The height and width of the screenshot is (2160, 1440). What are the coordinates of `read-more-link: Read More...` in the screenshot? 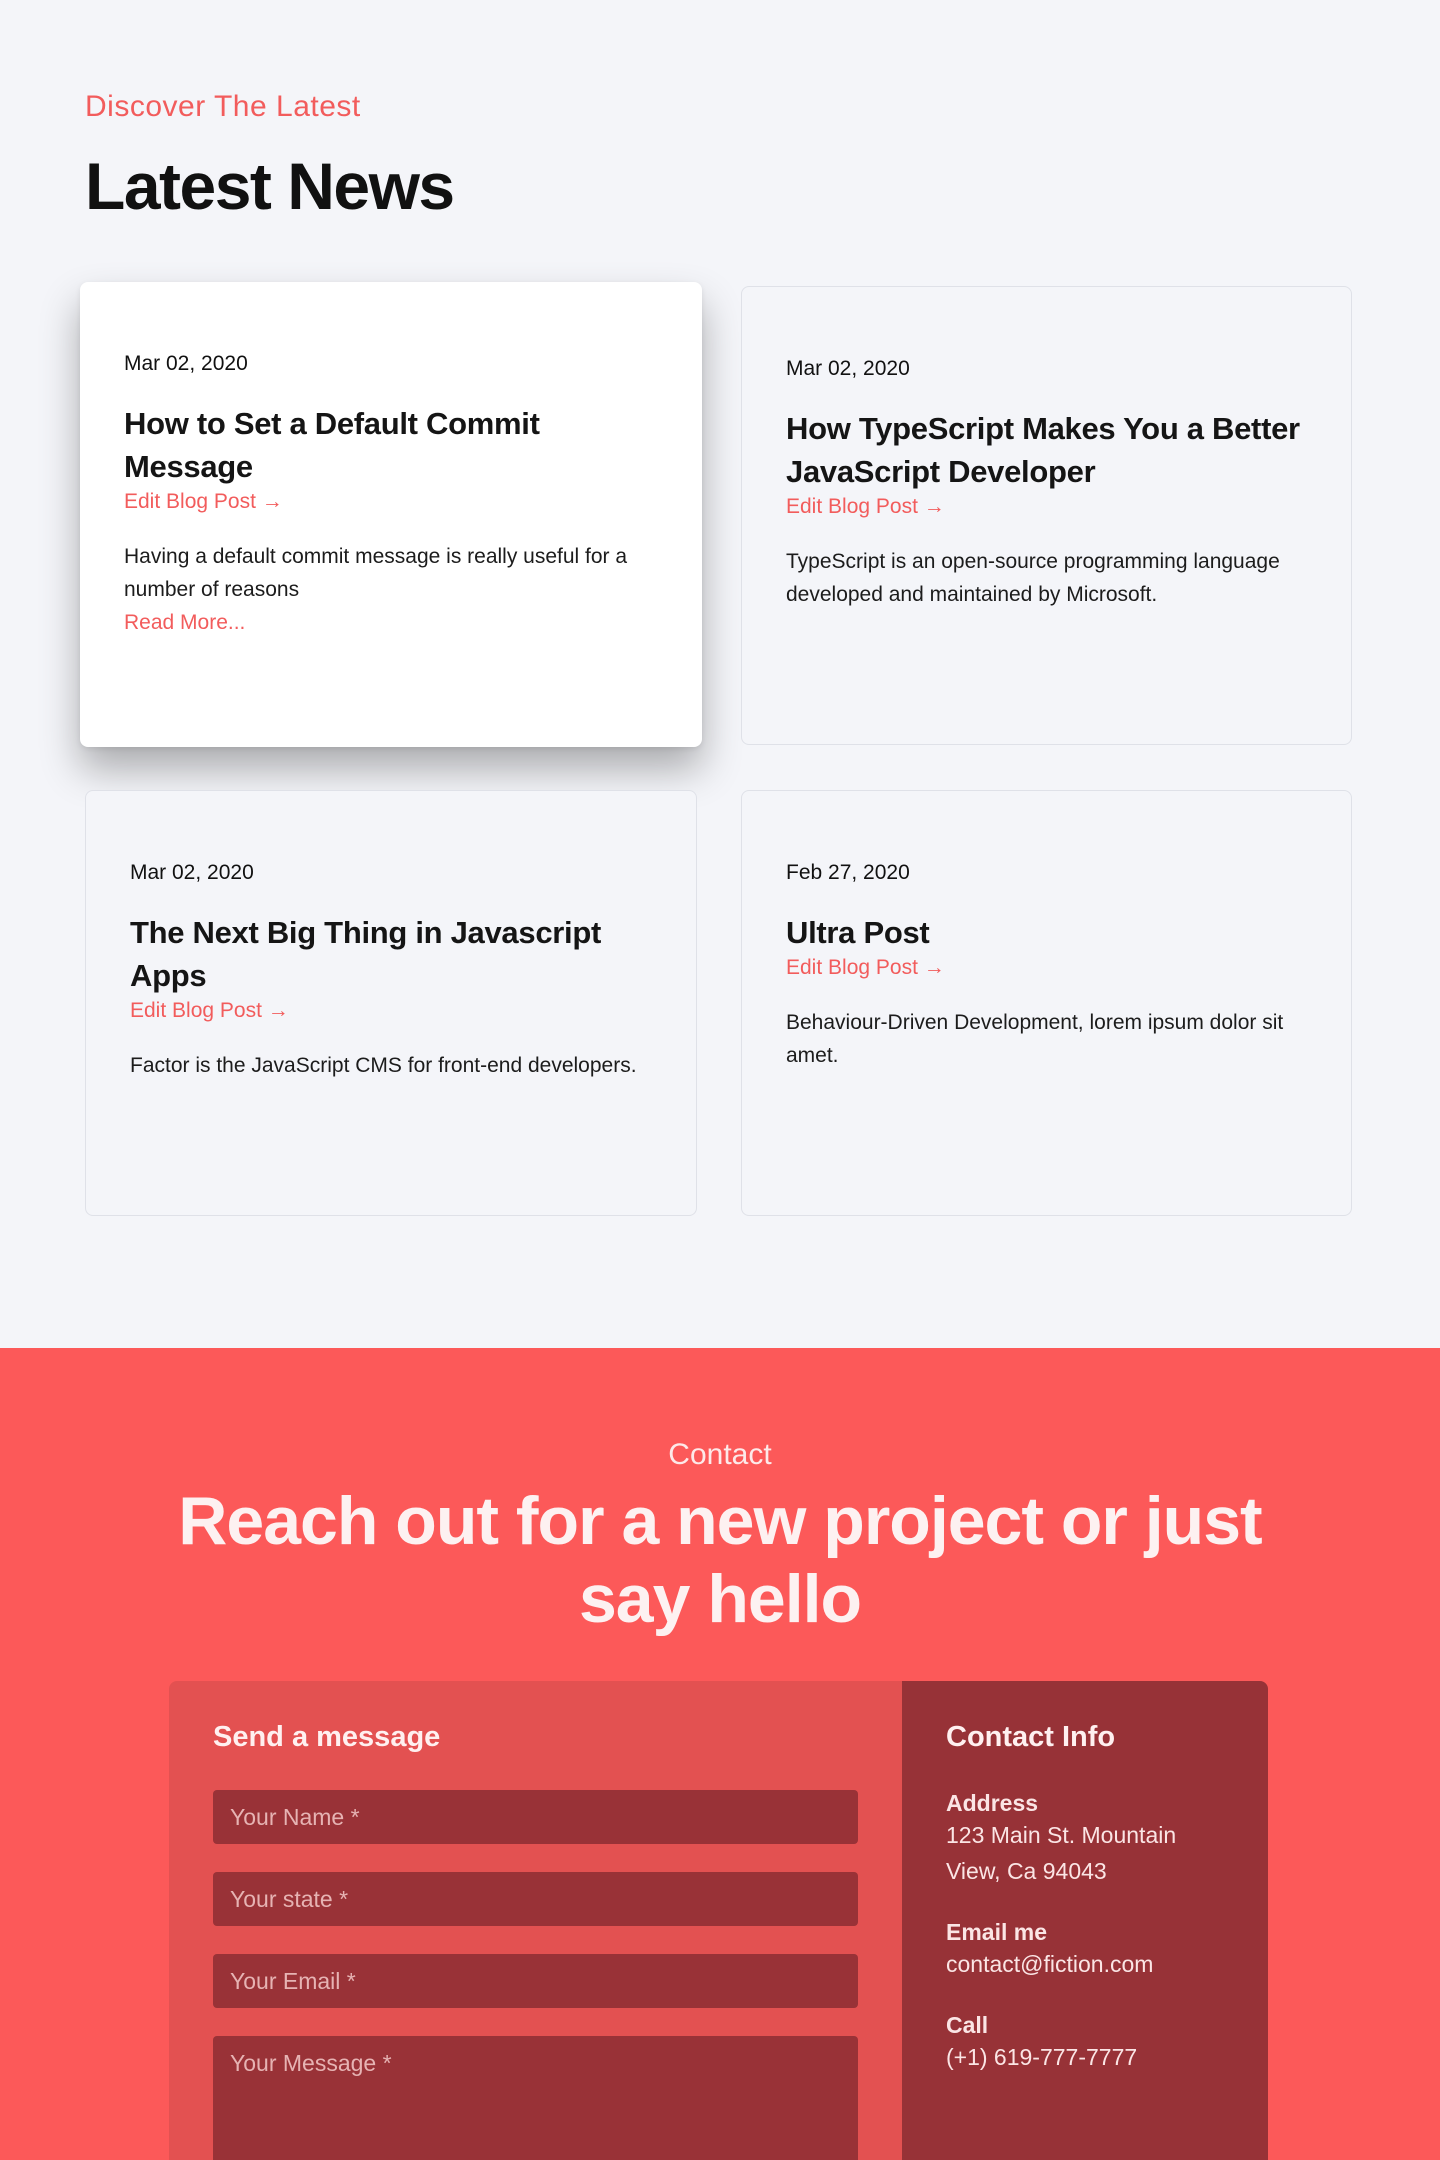 It's located at (391, 622).